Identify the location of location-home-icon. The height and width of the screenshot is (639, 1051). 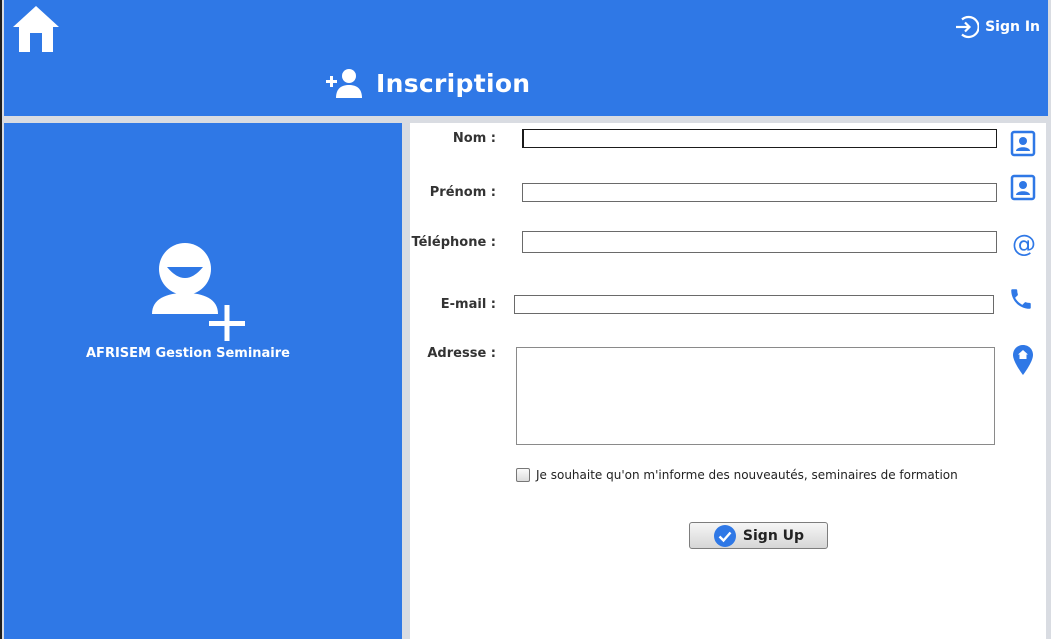
(1023, 360).